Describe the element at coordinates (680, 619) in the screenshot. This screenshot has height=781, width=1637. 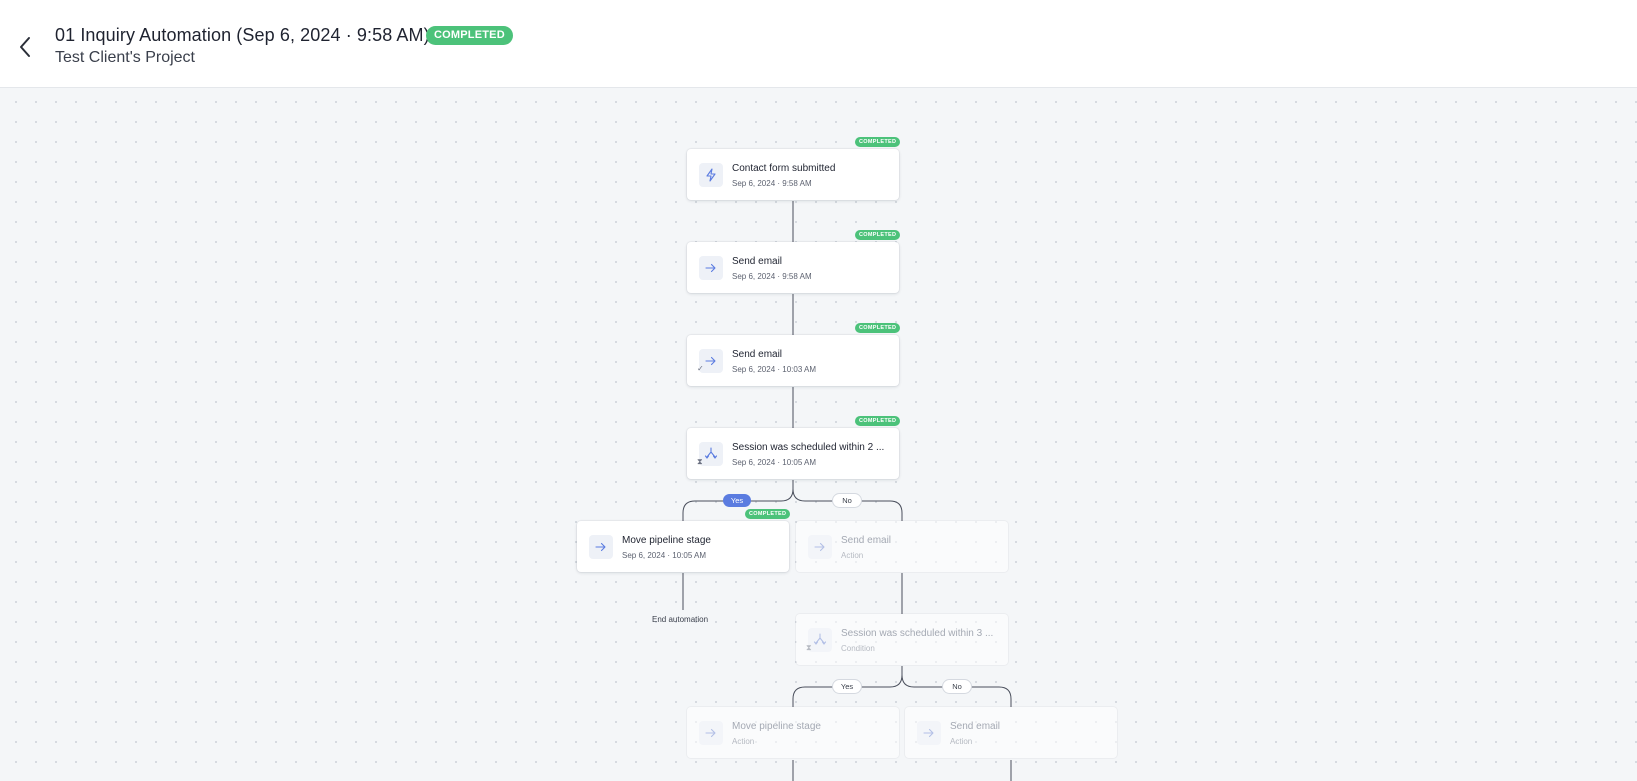
I see `end-automation-label: End automation` at that location.